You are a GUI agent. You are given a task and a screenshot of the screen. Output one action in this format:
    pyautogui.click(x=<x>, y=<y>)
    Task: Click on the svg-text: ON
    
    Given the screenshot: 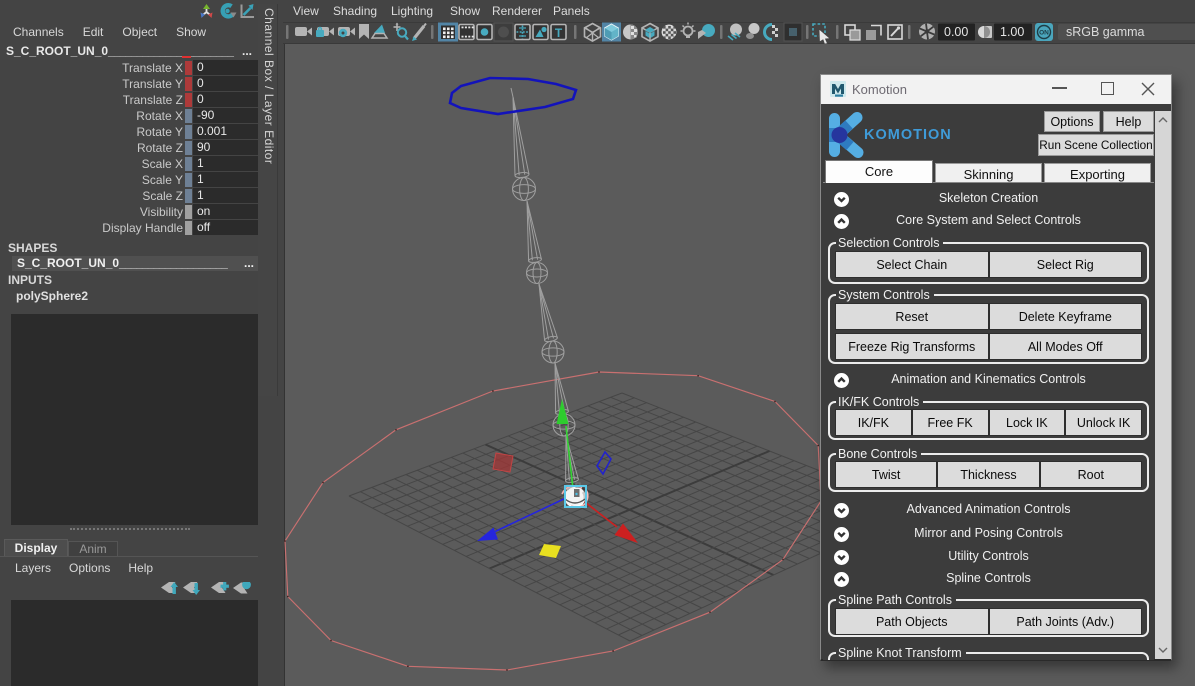 What is the action you would take?
    pyautogui.click(x=1044, y=33)
    